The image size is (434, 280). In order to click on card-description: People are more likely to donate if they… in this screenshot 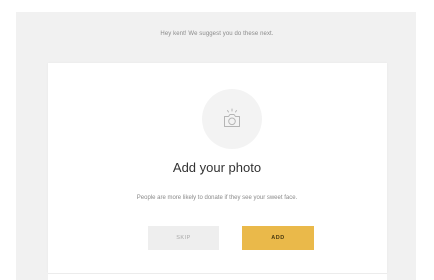, I will do `click(217, 198)`.